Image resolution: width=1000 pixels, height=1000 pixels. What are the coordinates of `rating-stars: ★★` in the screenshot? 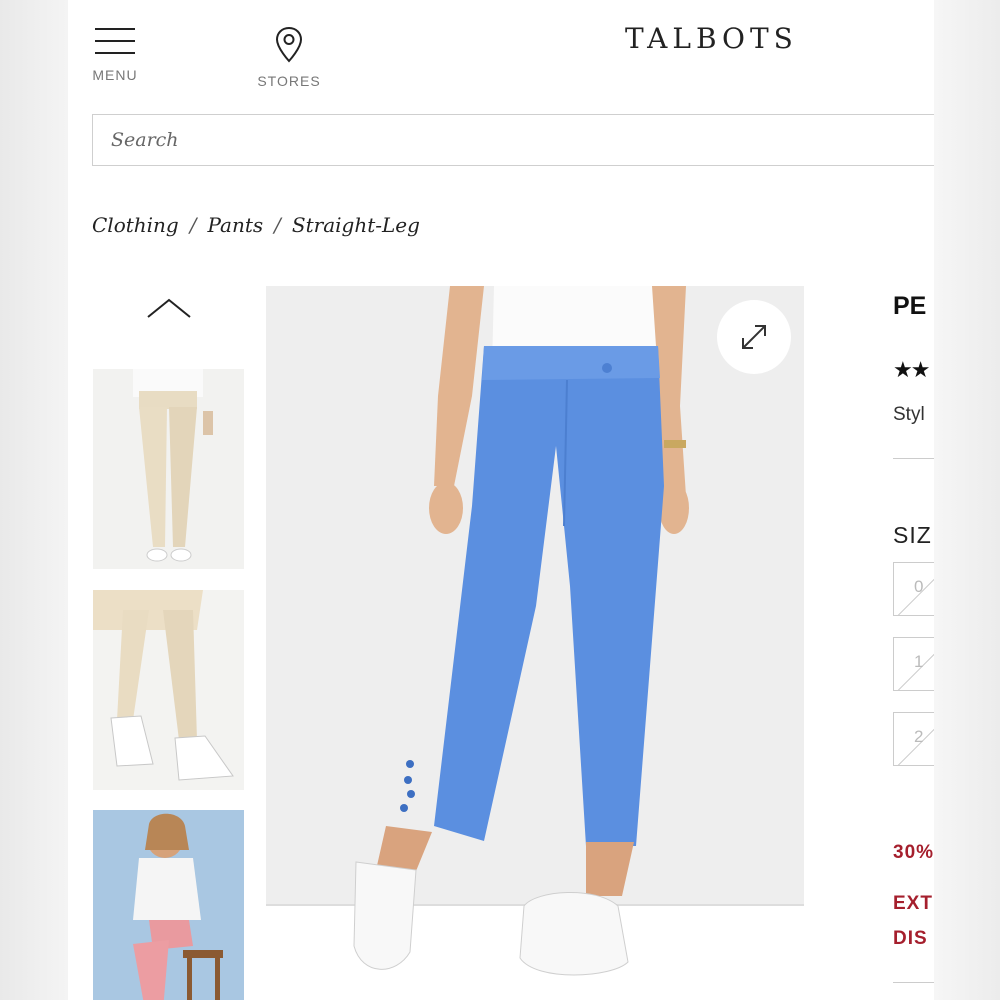 It's located at (911, 370).